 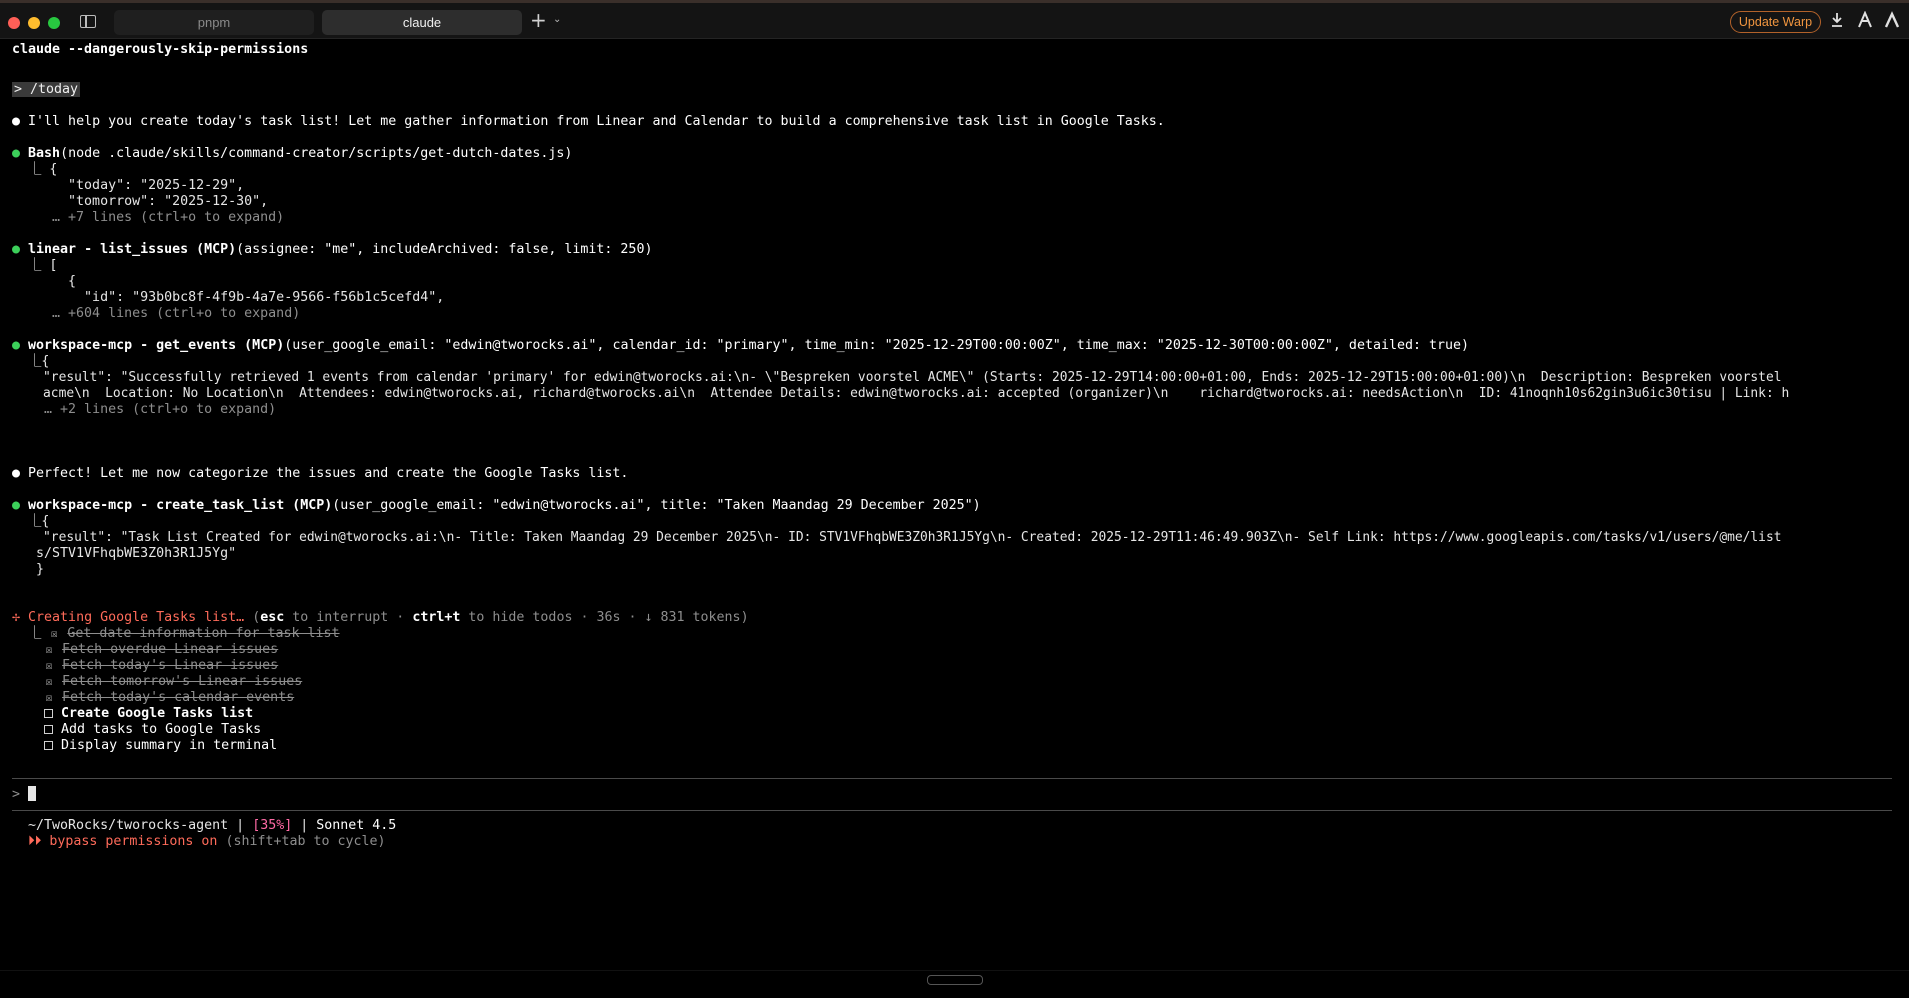 What do you see at coordinates (160, 49) in the screenshot?
I see `command-line: claude --dangerously-skip-permissions` at bounding box center [160, 49].